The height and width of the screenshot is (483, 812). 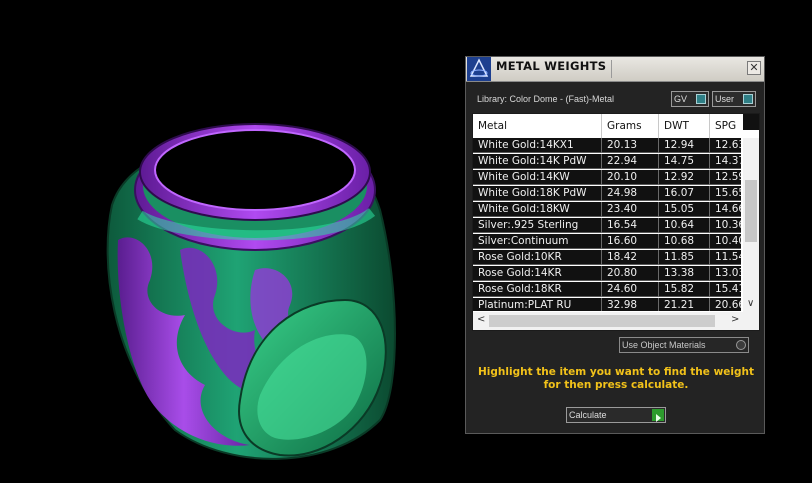 I want to click on table-row: White Gold:14K PdW 22.94 14.75 14.37, so click(x=607, y=161).